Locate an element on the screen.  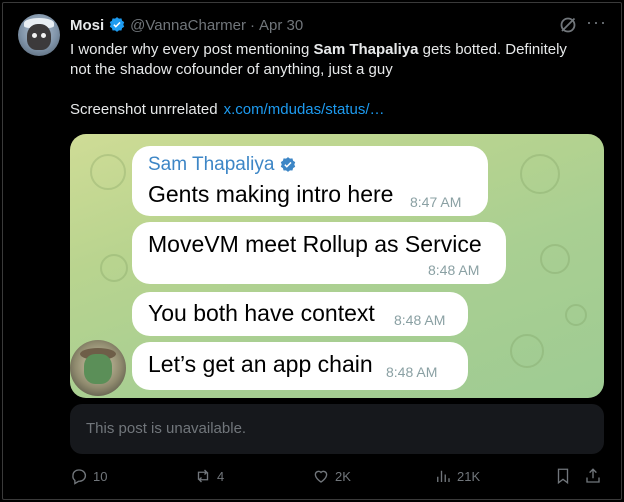
avatar-face is located at coordinates (39, 37).